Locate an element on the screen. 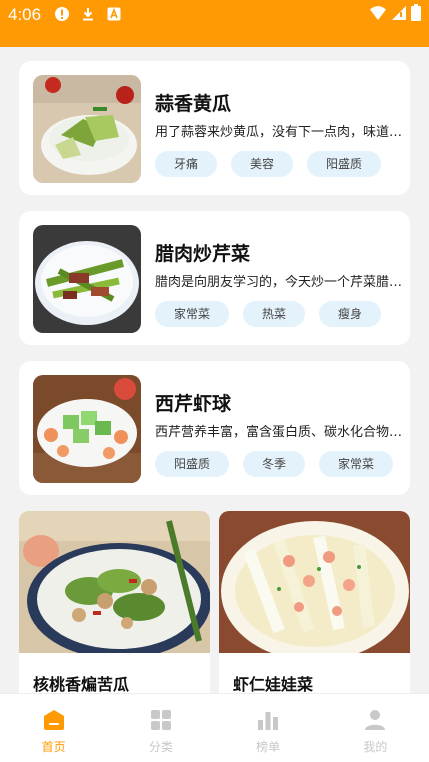  tag: 瘦身 is located at coordinates (350, 314).